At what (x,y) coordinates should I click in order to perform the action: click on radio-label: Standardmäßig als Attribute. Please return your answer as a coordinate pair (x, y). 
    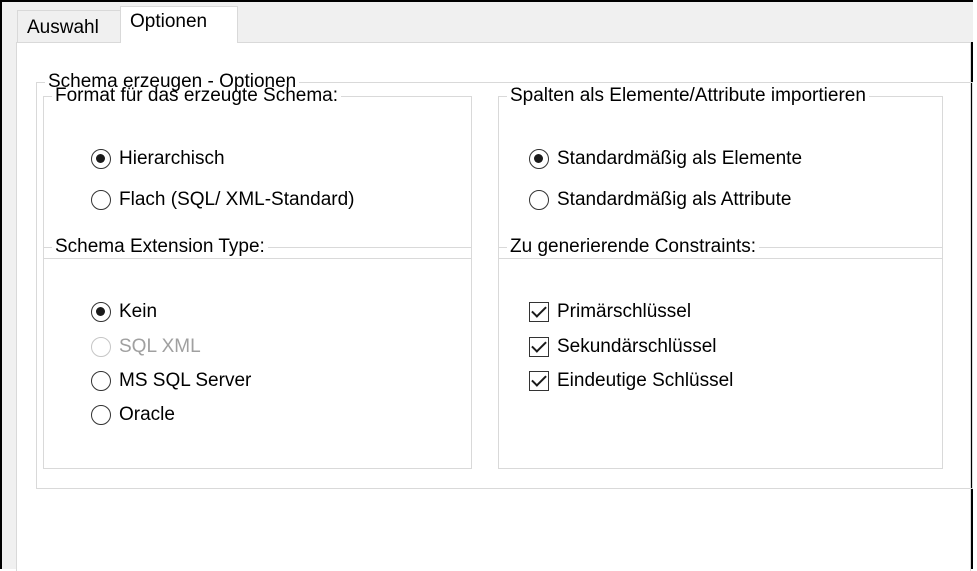
    Looking at the image, I should click on (674, 199).